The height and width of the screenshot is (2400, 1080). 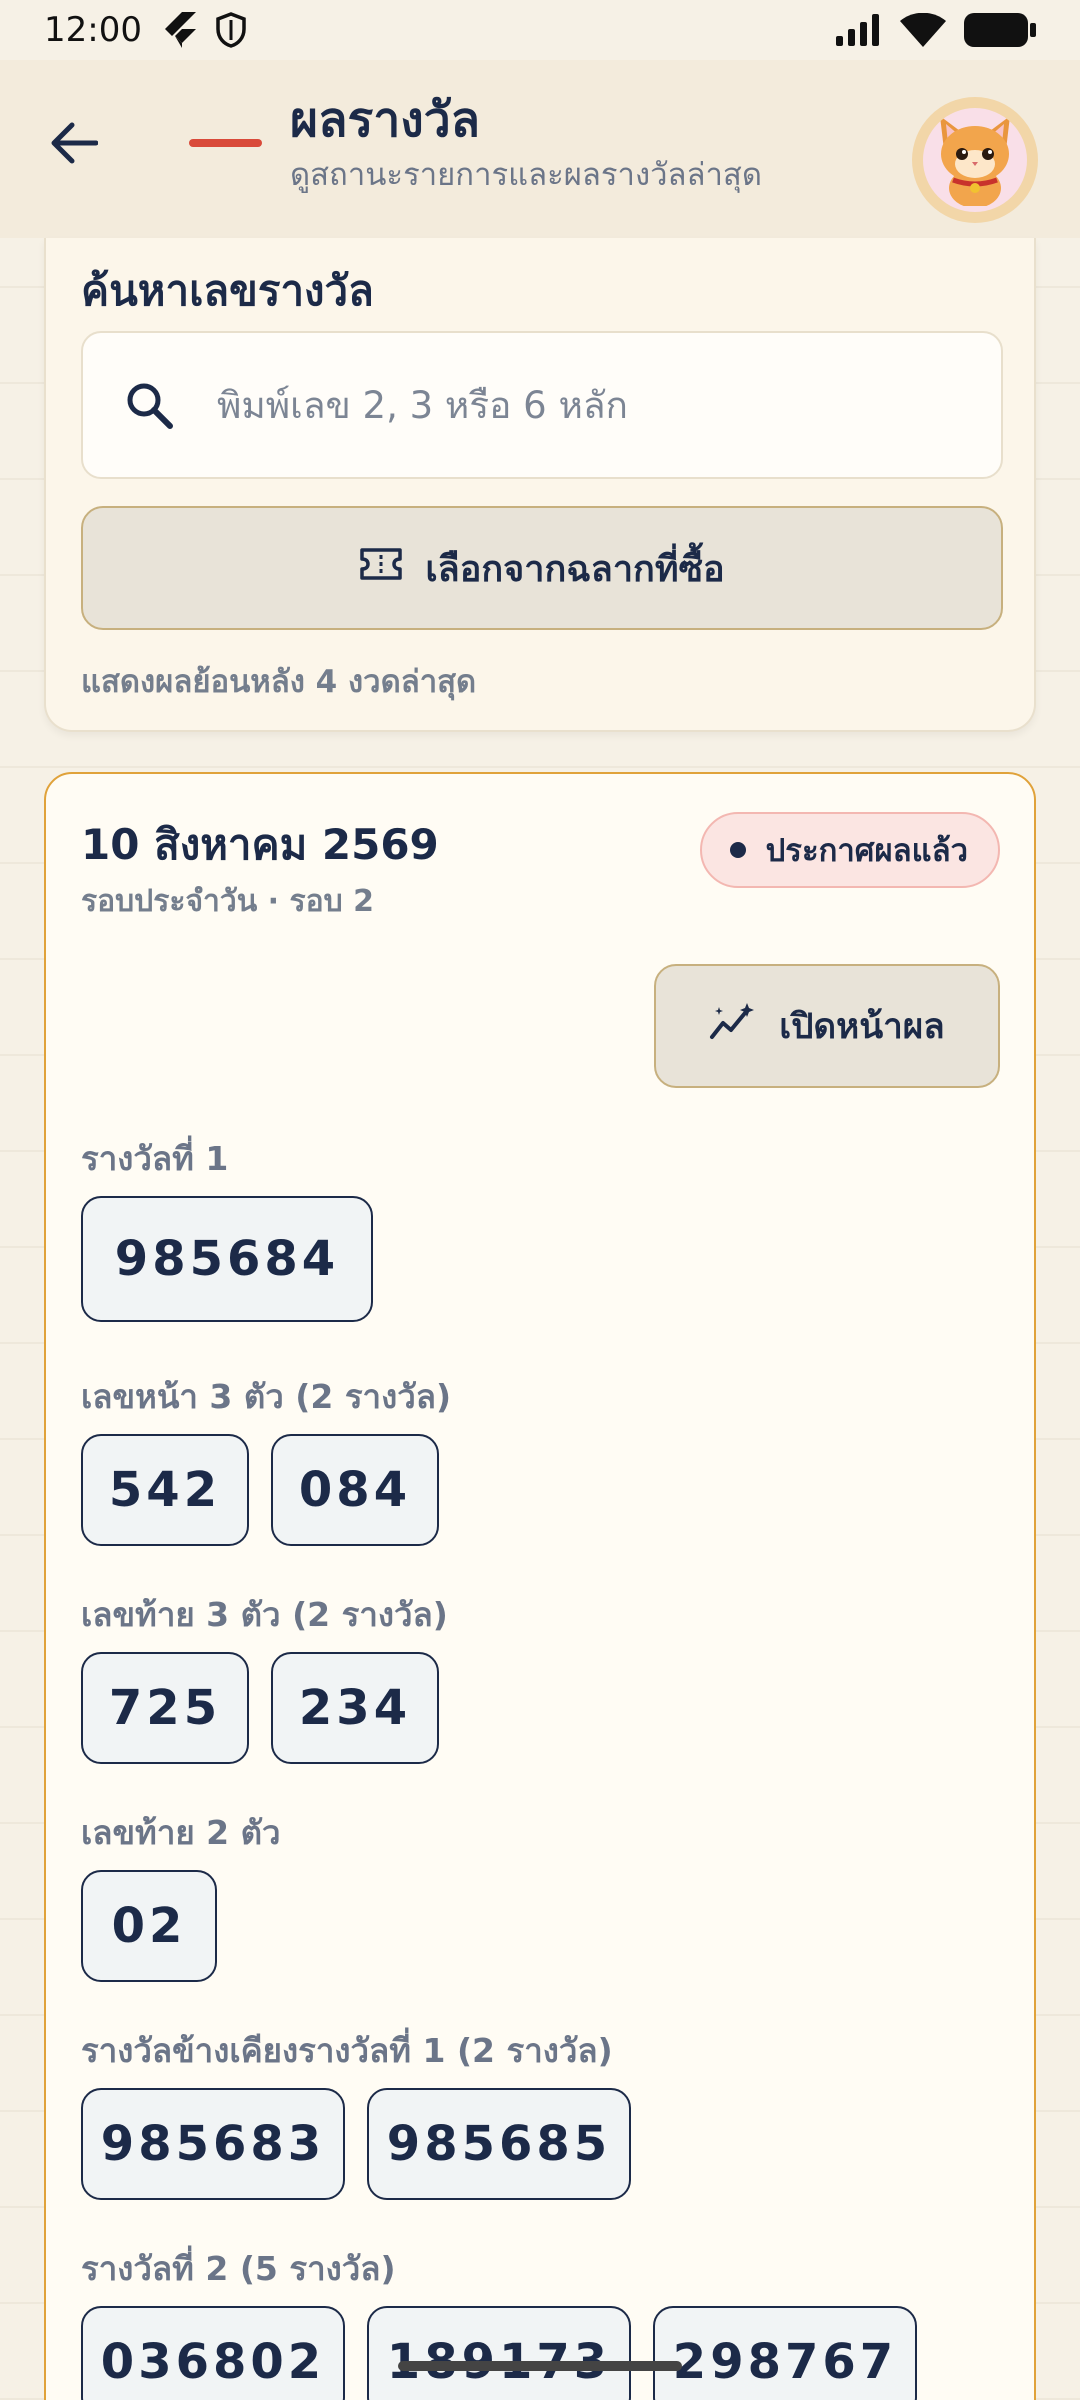 I want to click on number-box: 985684, so click(x=227, y=1259).